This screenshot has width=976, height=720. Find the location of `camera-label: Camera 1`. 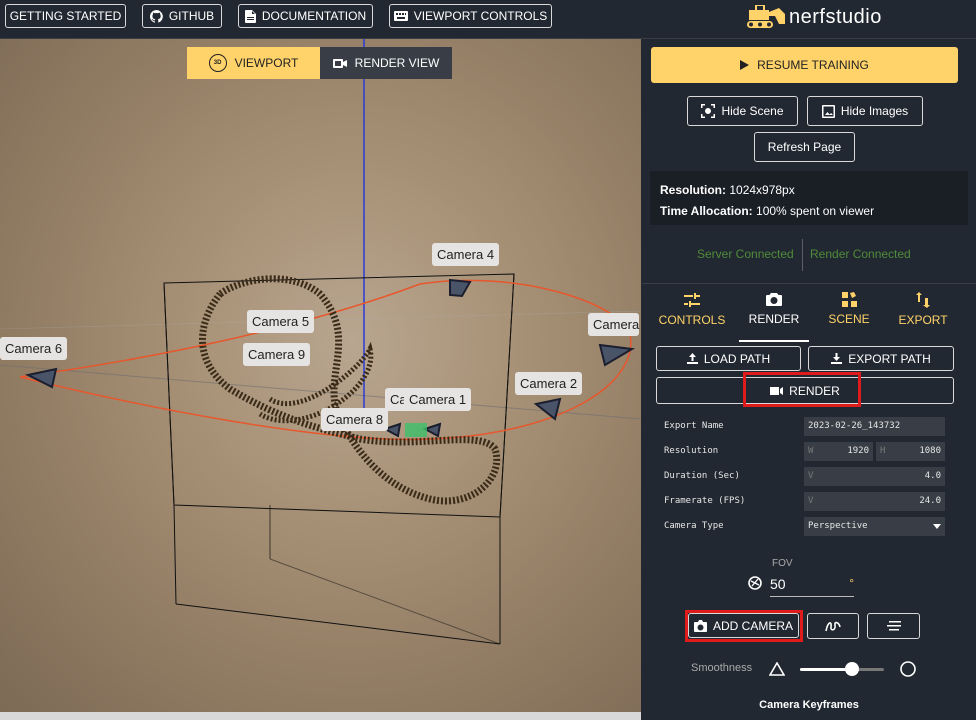

camera-label: Camera 1 is located at coordinates (438, 399).